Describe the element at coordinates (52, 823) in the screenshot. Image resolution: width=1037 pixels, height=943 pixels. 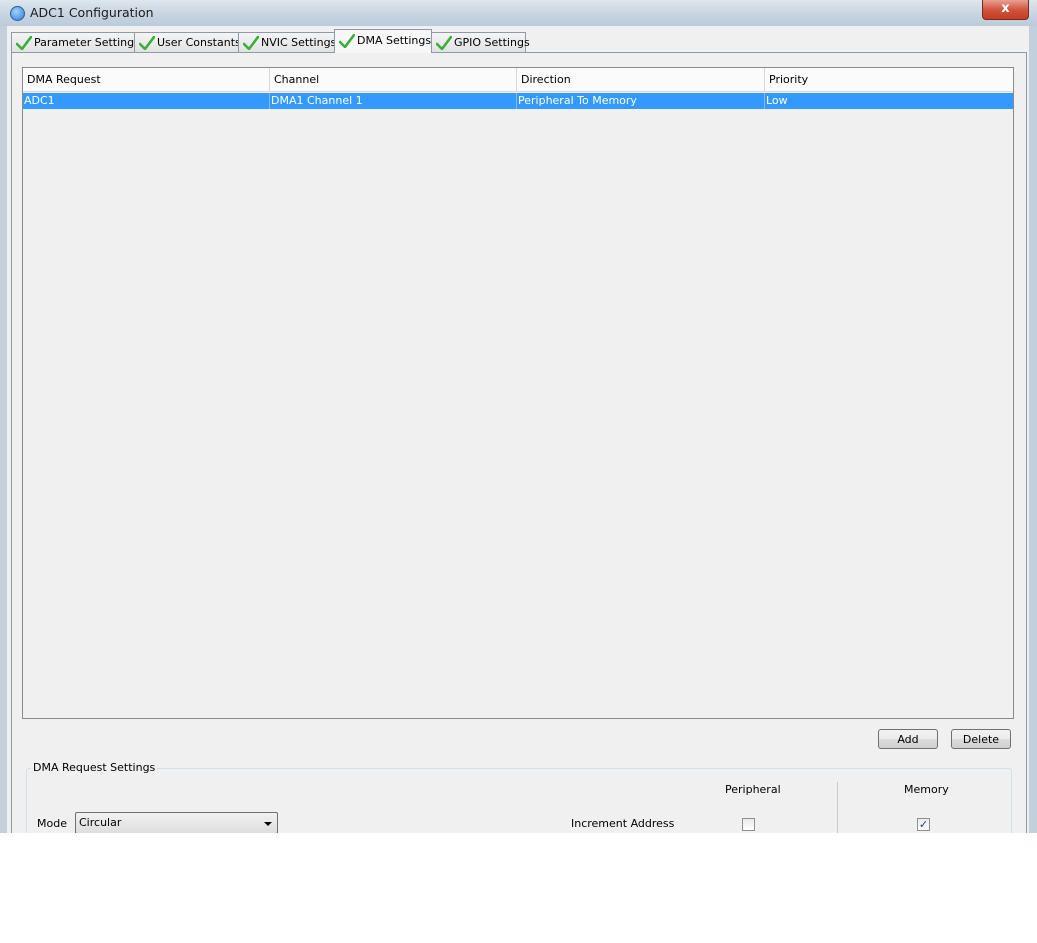
I see `mode-label: Mode` at that location.